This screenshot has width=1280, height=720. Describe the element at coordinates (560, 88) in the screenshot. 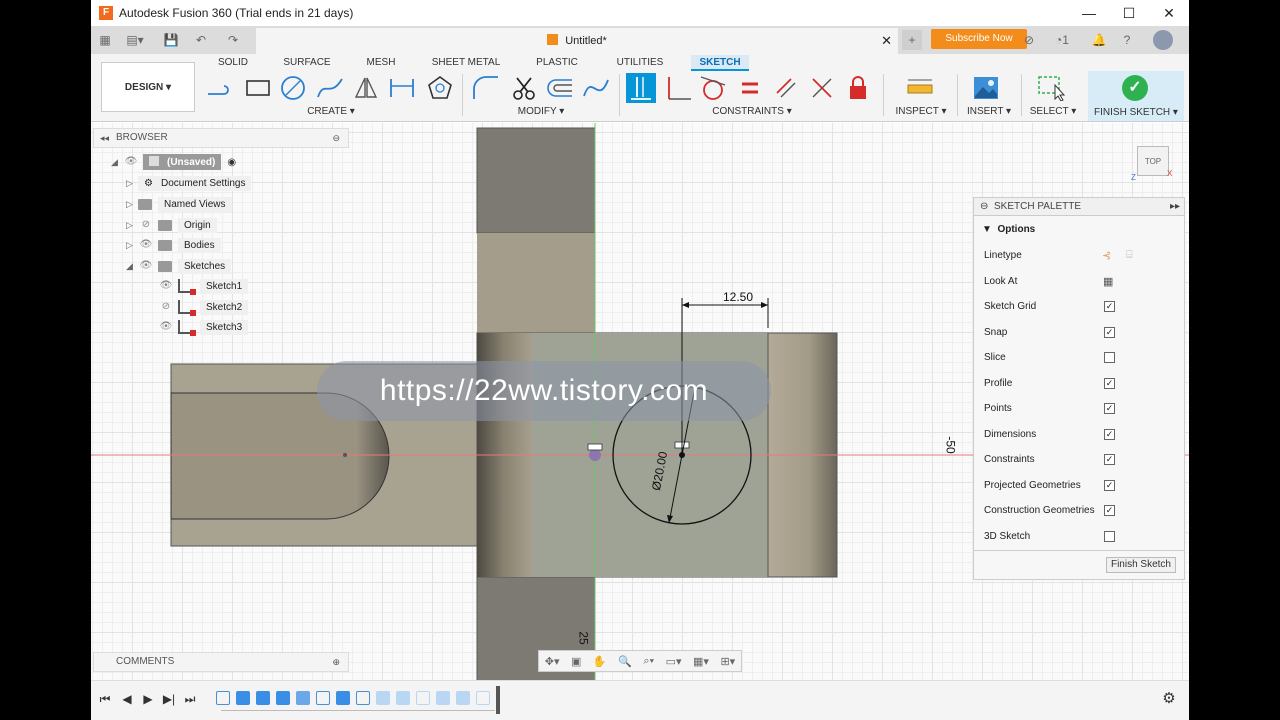

I see `offset-tool-icon` at that location.